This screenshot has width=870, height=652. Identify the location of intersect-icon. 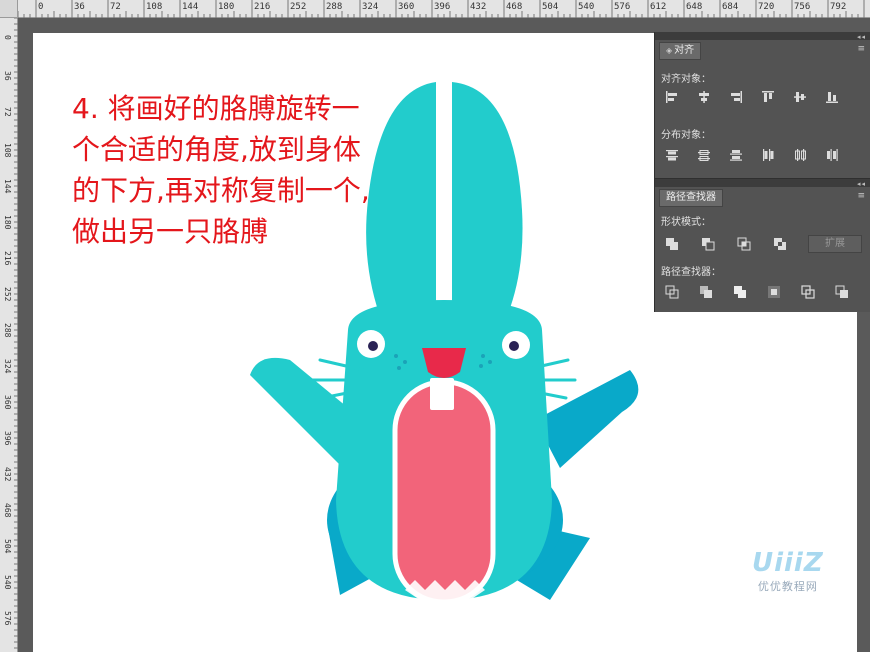
(744, 244).